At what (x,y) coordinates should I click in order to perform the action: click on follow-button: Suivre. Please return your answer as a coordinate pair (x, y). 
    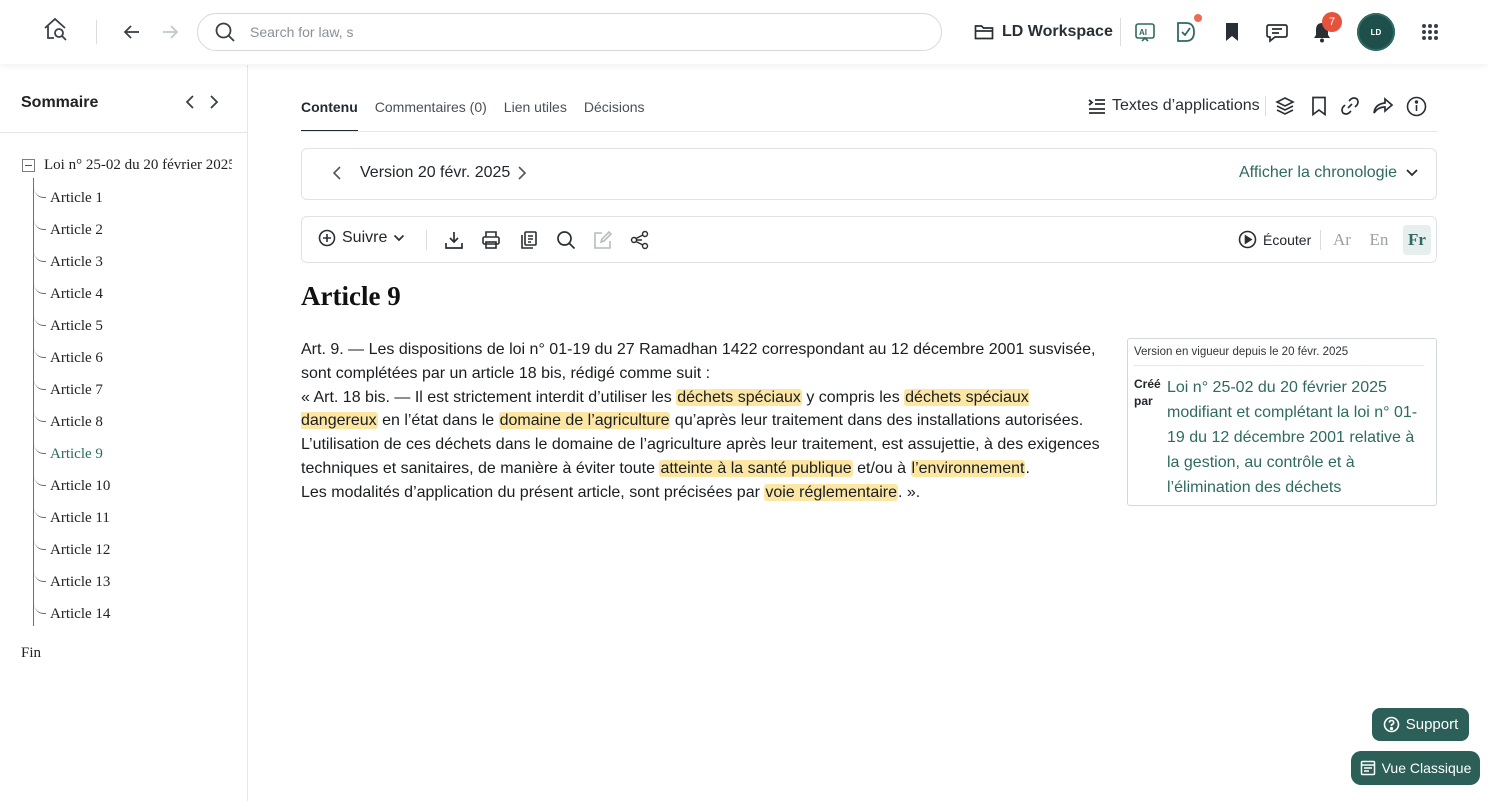
    Looking at the image, I should click on (361, 238).